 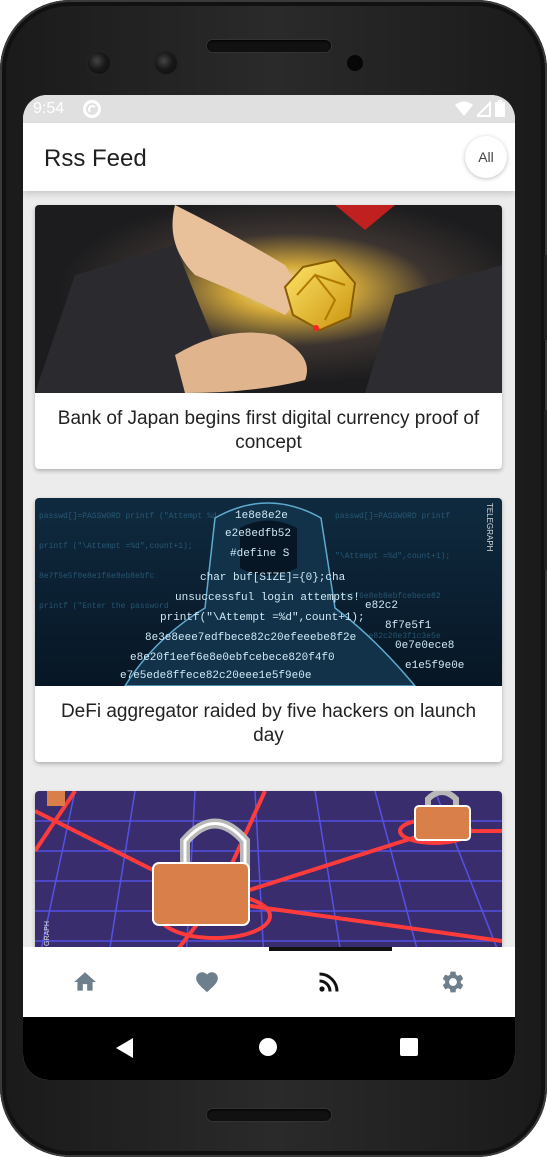 What do you see at coordinates (381, 606) in the screenshot?
I see `svg-text: e82c2` at bounding box center [381, 606].